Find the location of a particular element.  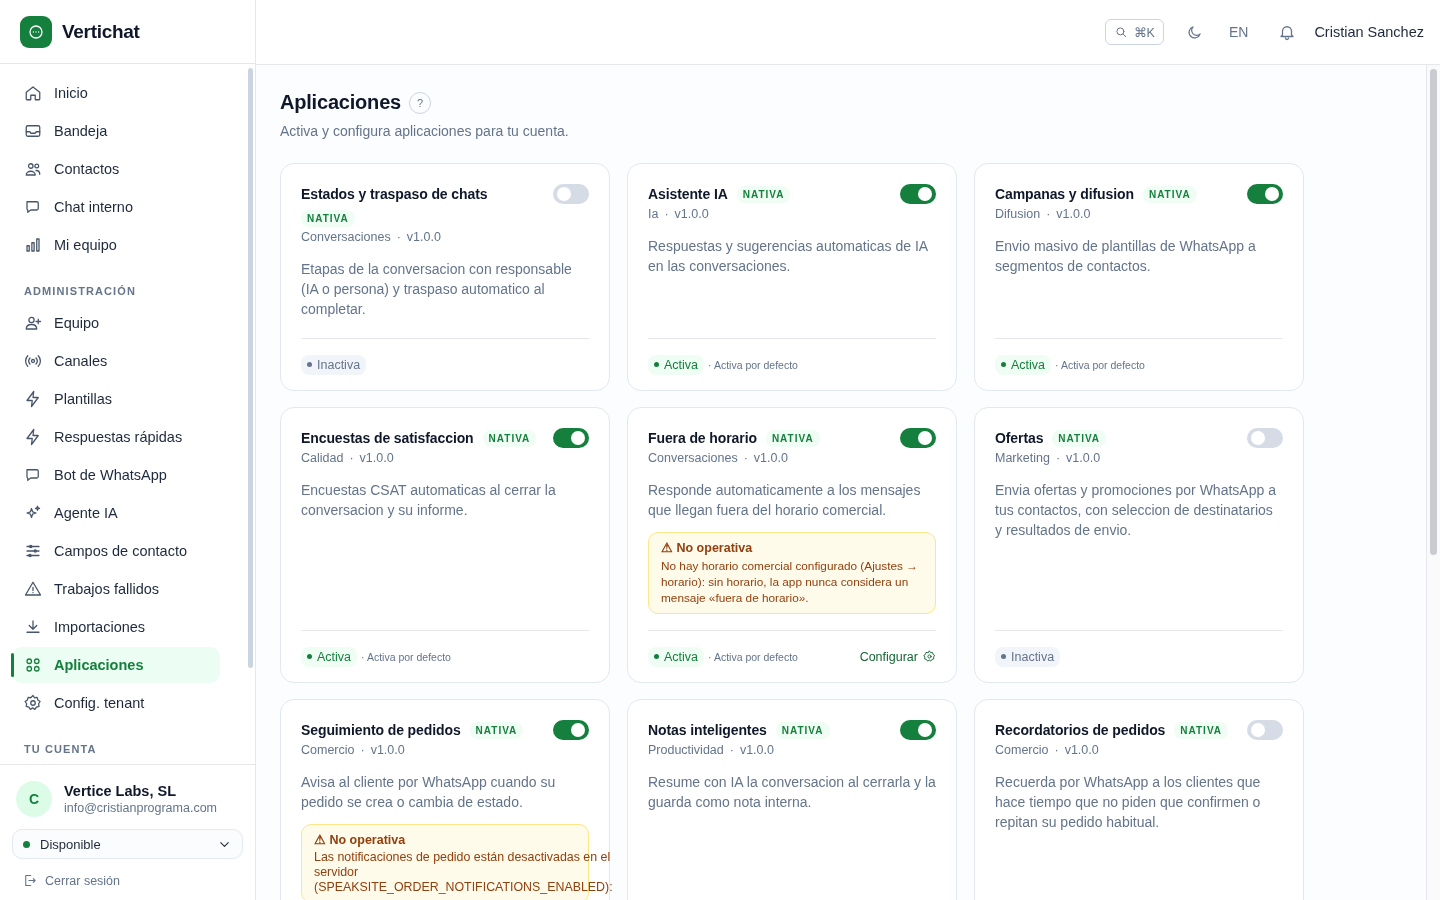

app-title: Notas inteligentes is located at coordinates (707, 730).